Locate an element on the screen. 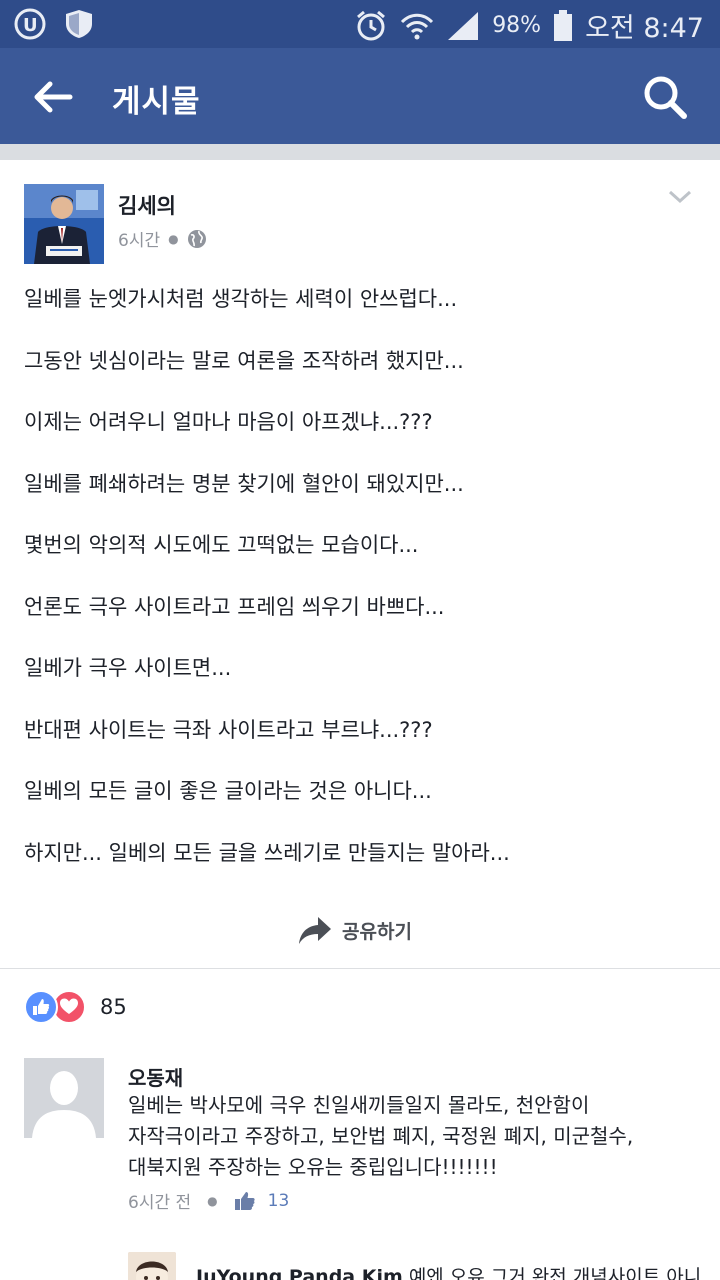 The image size is (720, 1280). comment-like-count: 13 is located at coordinates (278, 1200).